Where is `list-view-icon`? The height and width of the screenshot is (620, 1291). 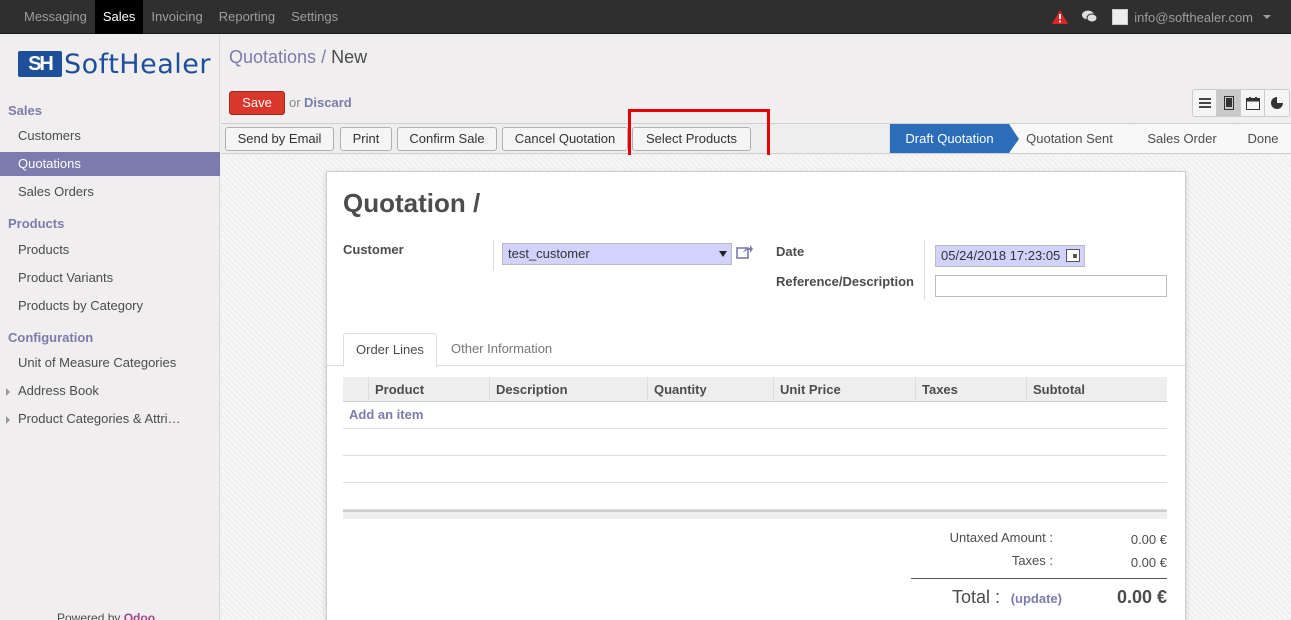
list-view-icon is located at coordinates (1205, 103).